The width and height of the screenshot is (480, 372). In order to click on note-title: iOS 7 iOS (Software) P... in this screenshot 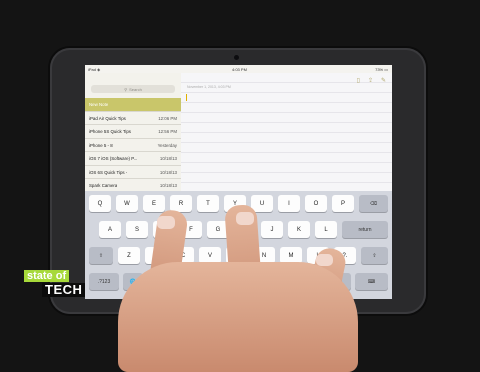, I will do `click(113, 158)`.